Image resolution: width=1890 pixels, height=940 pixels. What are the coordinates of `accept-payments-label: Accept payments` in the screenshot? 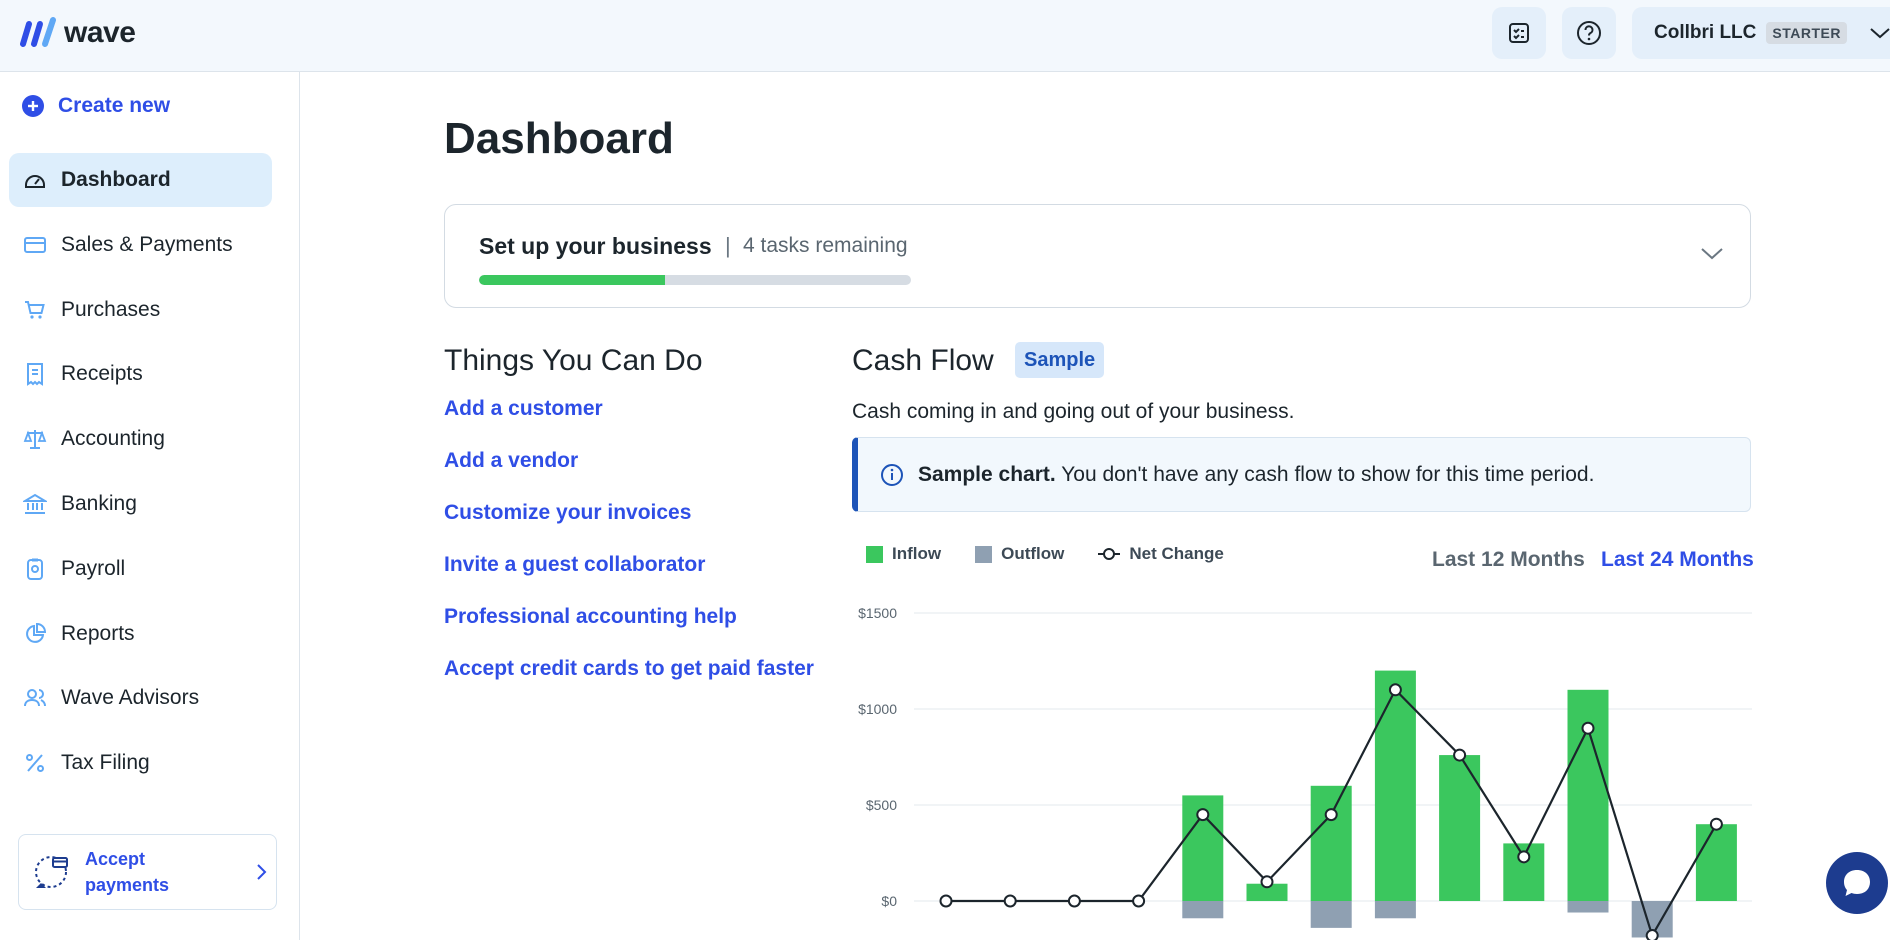 It's located at (127, 872).